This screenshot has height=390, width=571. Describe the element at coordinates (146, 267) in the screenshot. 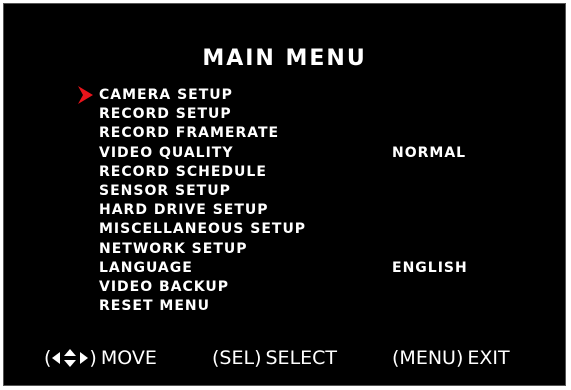

I see `menu-item-label: LANGUAGE` at that location.